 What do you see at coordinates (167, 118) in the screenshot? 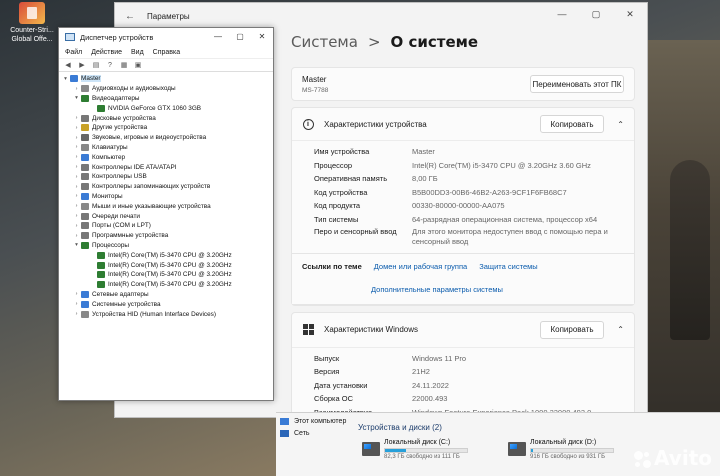
I see `tree-node: › Дисковые устройства` at bounding box center [167, 118].